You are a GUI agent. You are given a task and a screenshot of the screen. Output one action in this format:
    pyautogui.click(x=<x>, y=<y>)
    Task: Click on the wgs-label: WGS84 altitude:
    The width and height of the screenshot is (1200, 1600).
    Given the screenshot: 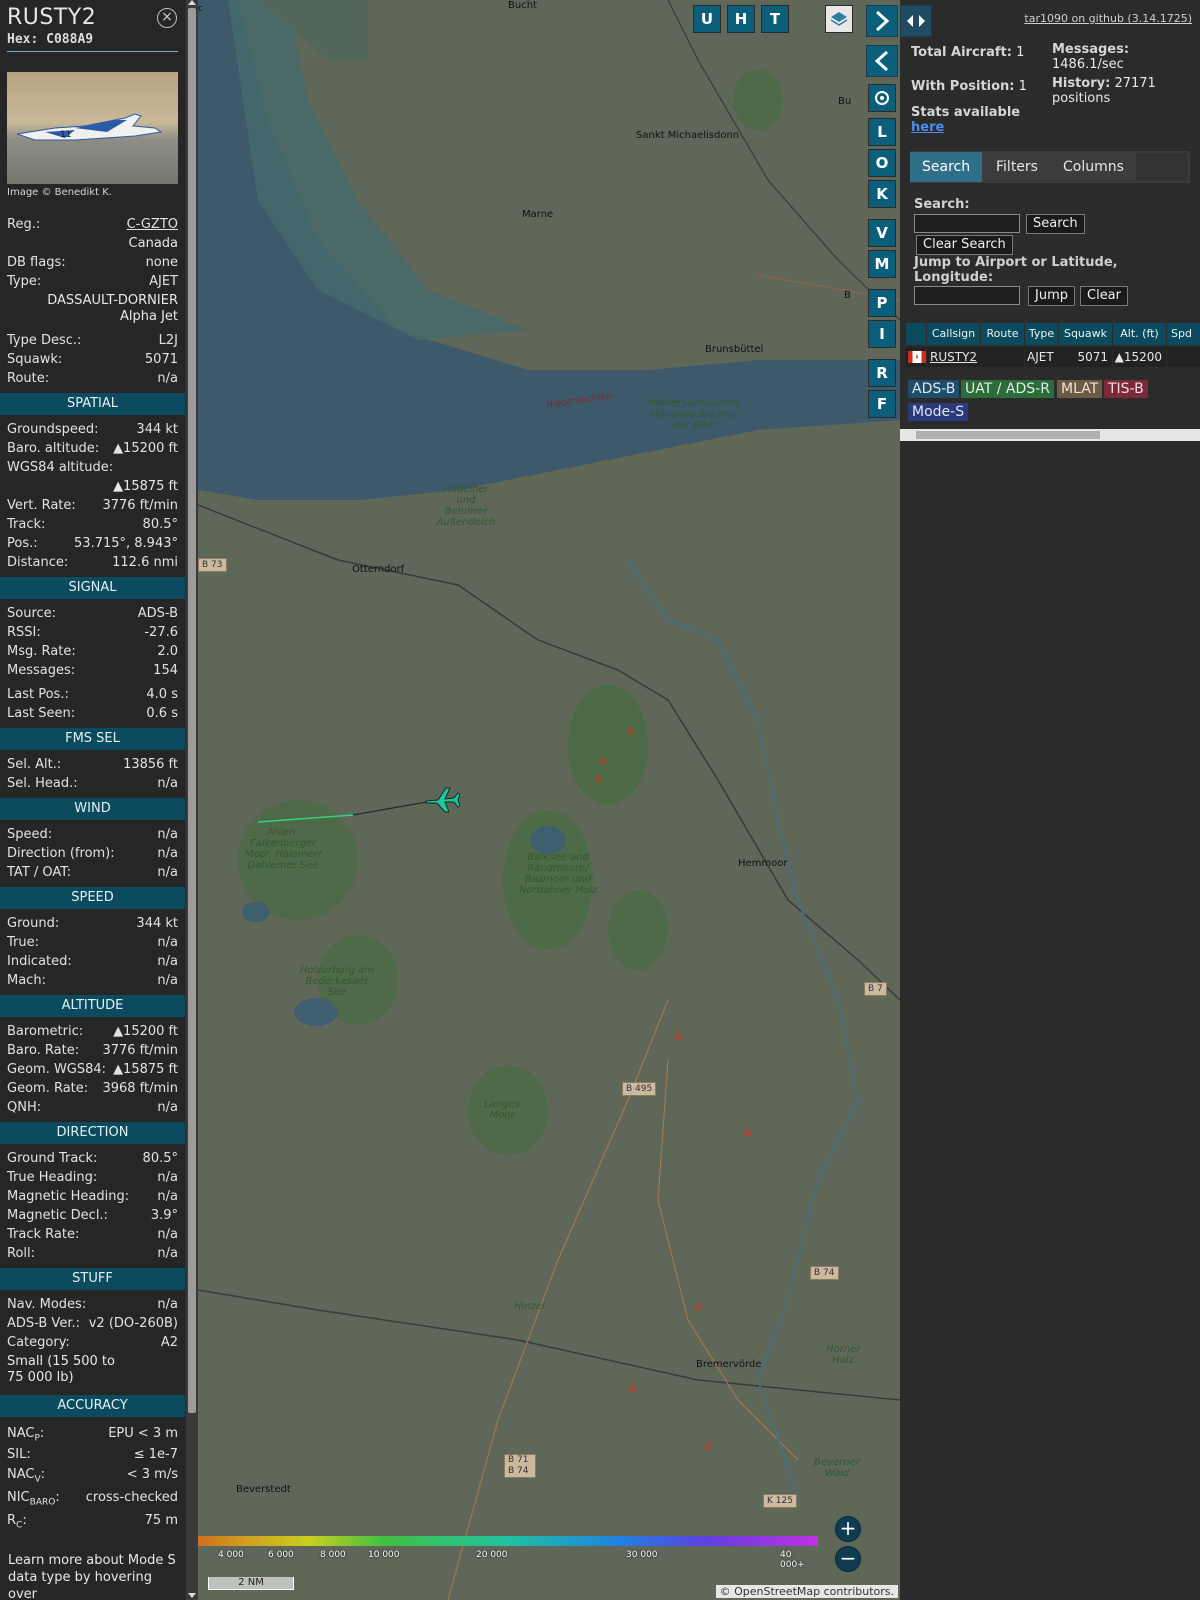 What is the action you would take?
    pyautogui.click(x=60, y=467)
    